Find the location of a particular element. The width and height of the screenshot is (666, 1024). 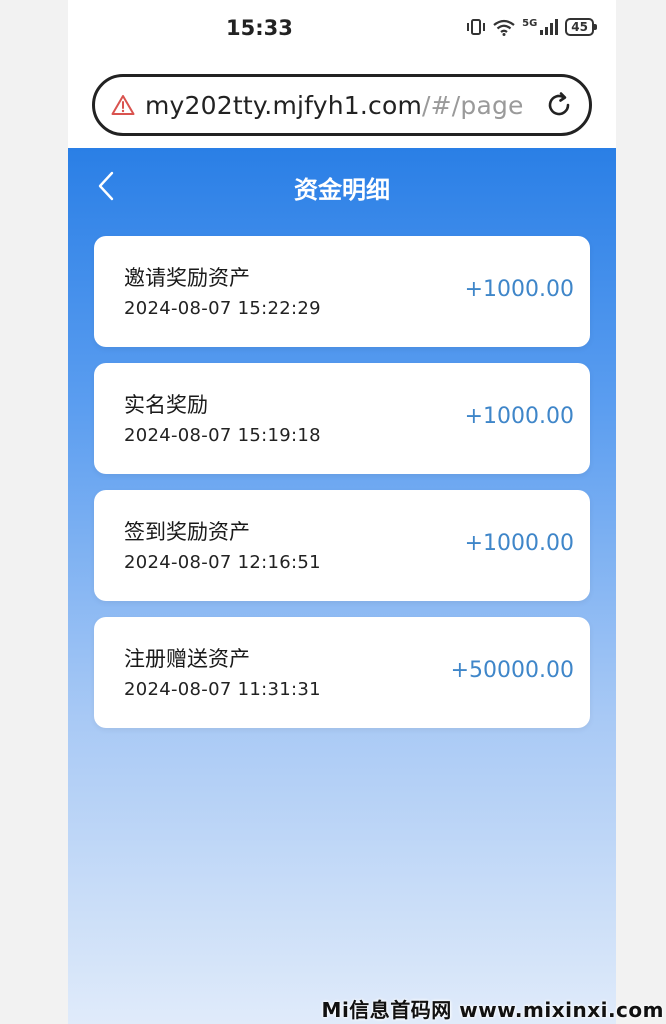

network-type: 5G is located at coordinates (530, 23).